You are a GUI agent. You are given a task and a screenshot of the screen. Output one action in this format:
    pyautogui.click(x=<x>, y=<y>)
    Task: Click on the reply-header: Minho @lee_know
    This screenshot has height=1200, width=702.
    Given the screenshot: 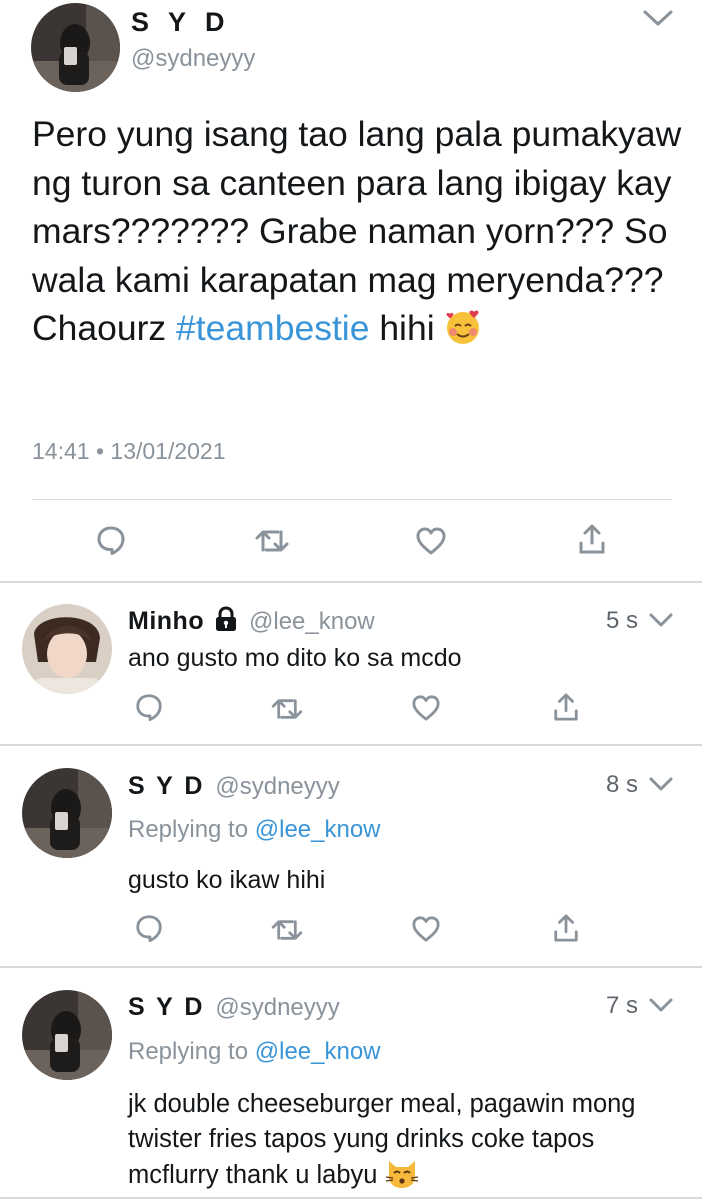 What is the action you would take?
    pyautogui.click(x=251, y=624)
    